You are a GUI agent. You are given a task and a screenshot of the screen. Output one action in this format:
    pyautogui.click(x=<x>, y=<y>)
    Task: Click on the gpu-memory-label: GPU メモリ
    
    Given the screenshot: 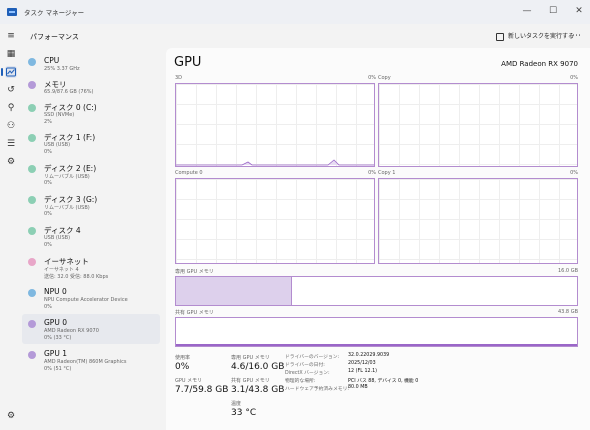 What is the action you would take?
    pyautogui.click(x=189, y=381)
    